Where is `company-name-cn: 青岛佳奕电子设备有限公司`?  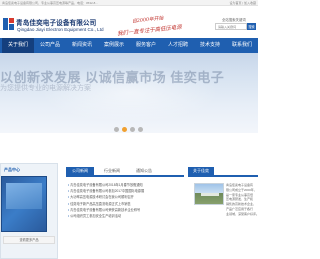 company-name-cn: 青岛佳奕电子设备有限公司 is located at coordinates (56, 23).